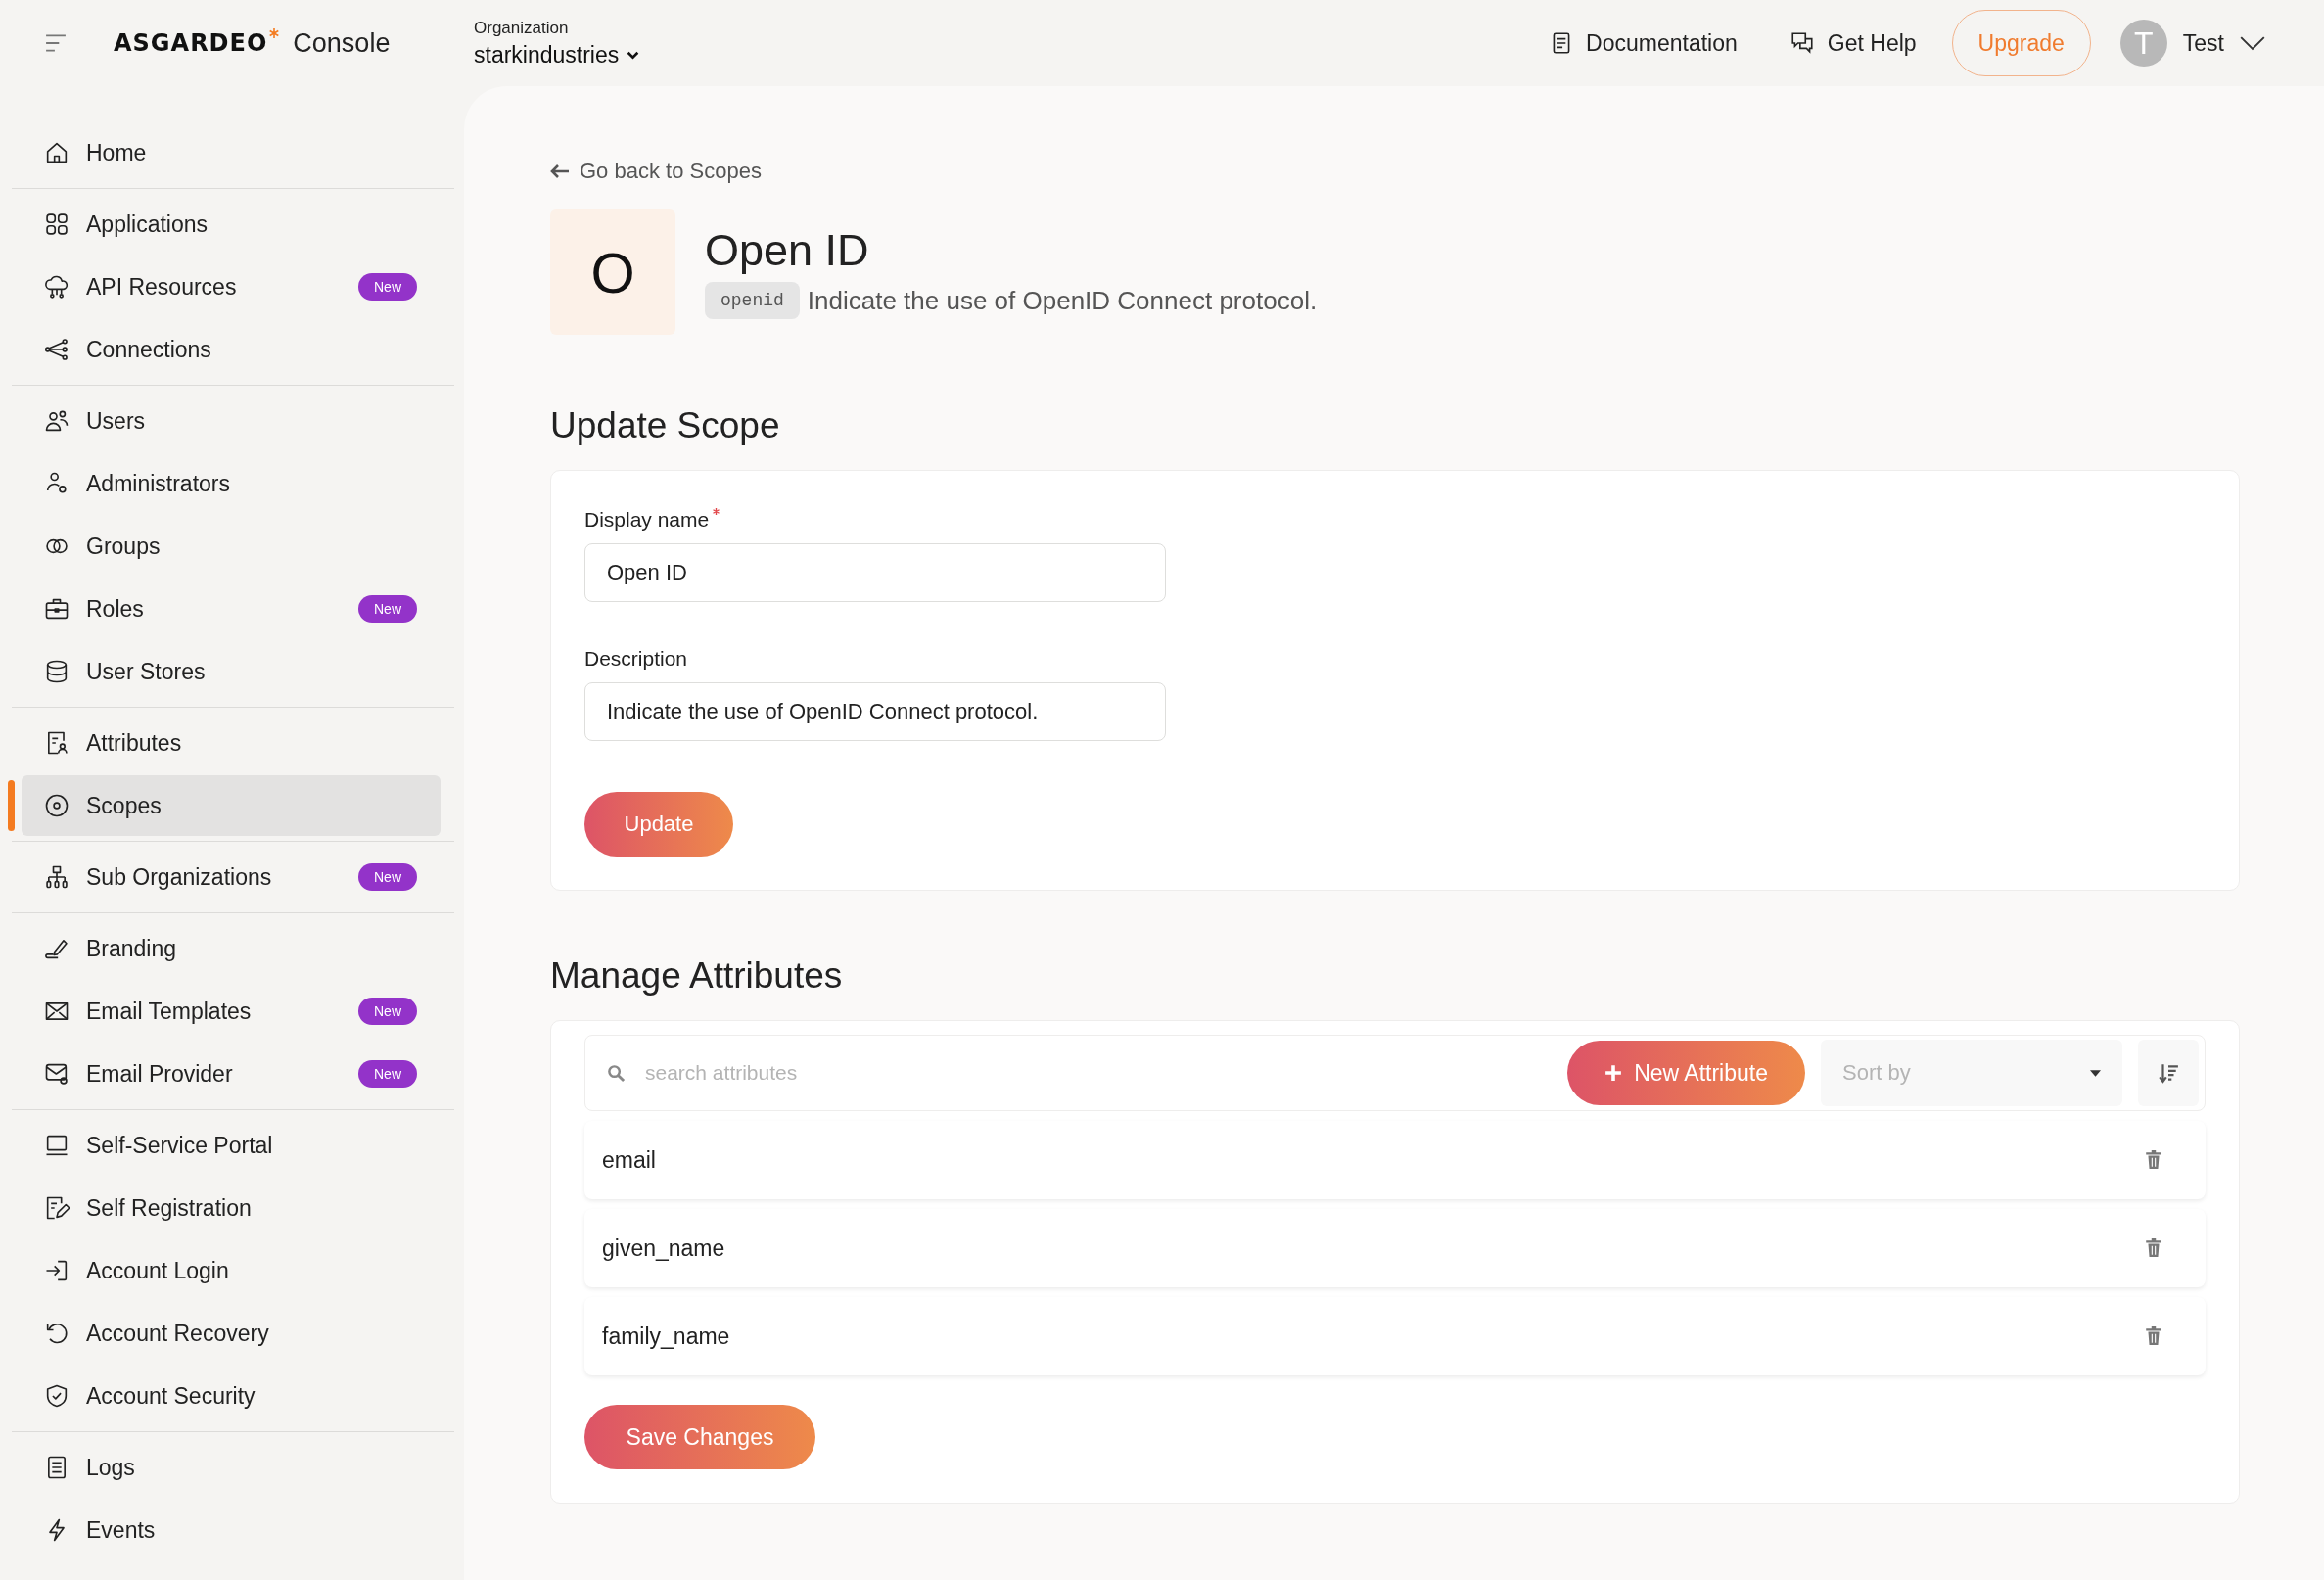  What do you see at coordinates (1852, 43) in the screenshot?
I see `help-link: Get Help` at bounding box center [1852, 43].